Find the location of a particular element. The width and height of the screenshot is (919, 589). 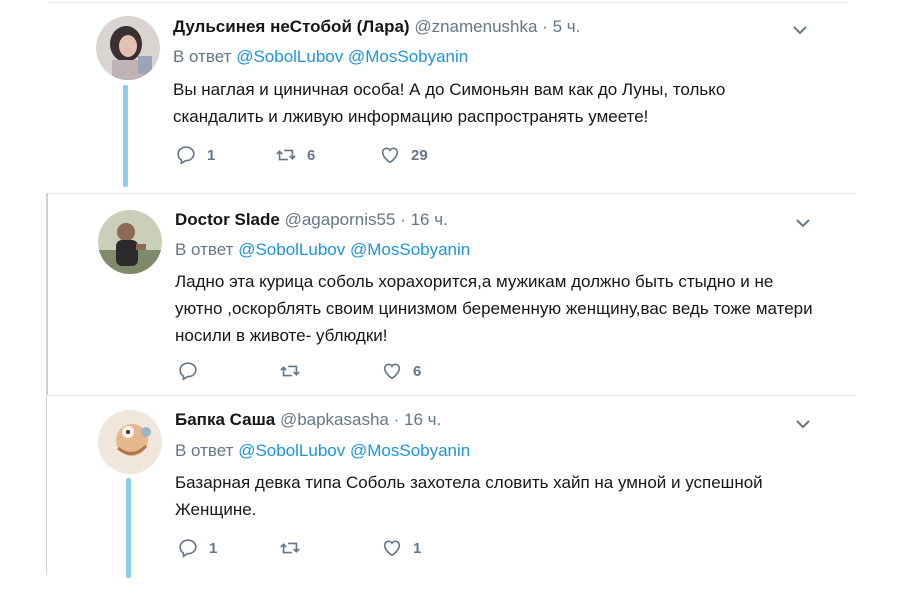

display-name: Дульсинея неСтобой (Лара) is located at coordinates (291, 26).